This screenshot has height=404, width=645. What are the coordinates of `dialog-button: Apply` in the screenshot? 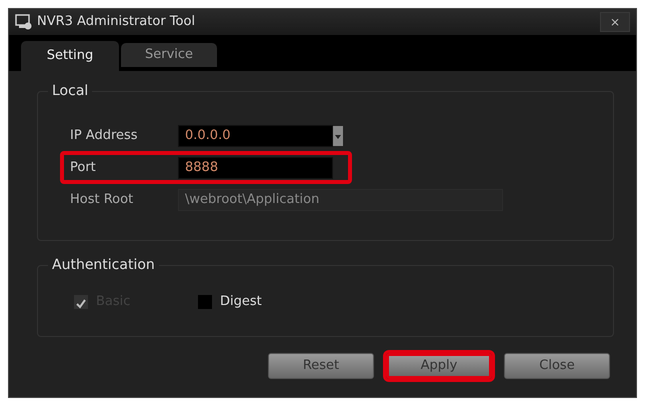 It's located at (439, 366).